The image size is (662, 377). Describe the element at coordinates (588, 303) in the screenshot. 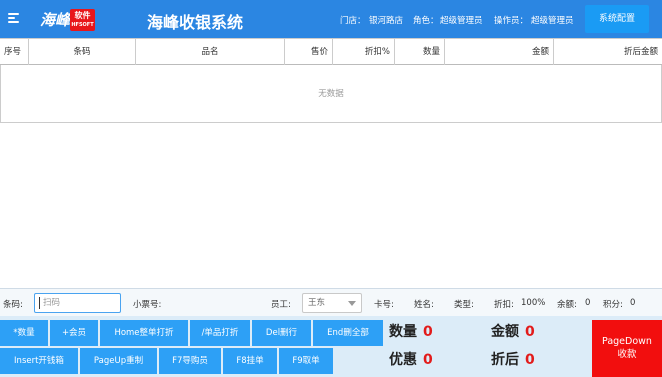

I see `balance-value: 0` at that location.